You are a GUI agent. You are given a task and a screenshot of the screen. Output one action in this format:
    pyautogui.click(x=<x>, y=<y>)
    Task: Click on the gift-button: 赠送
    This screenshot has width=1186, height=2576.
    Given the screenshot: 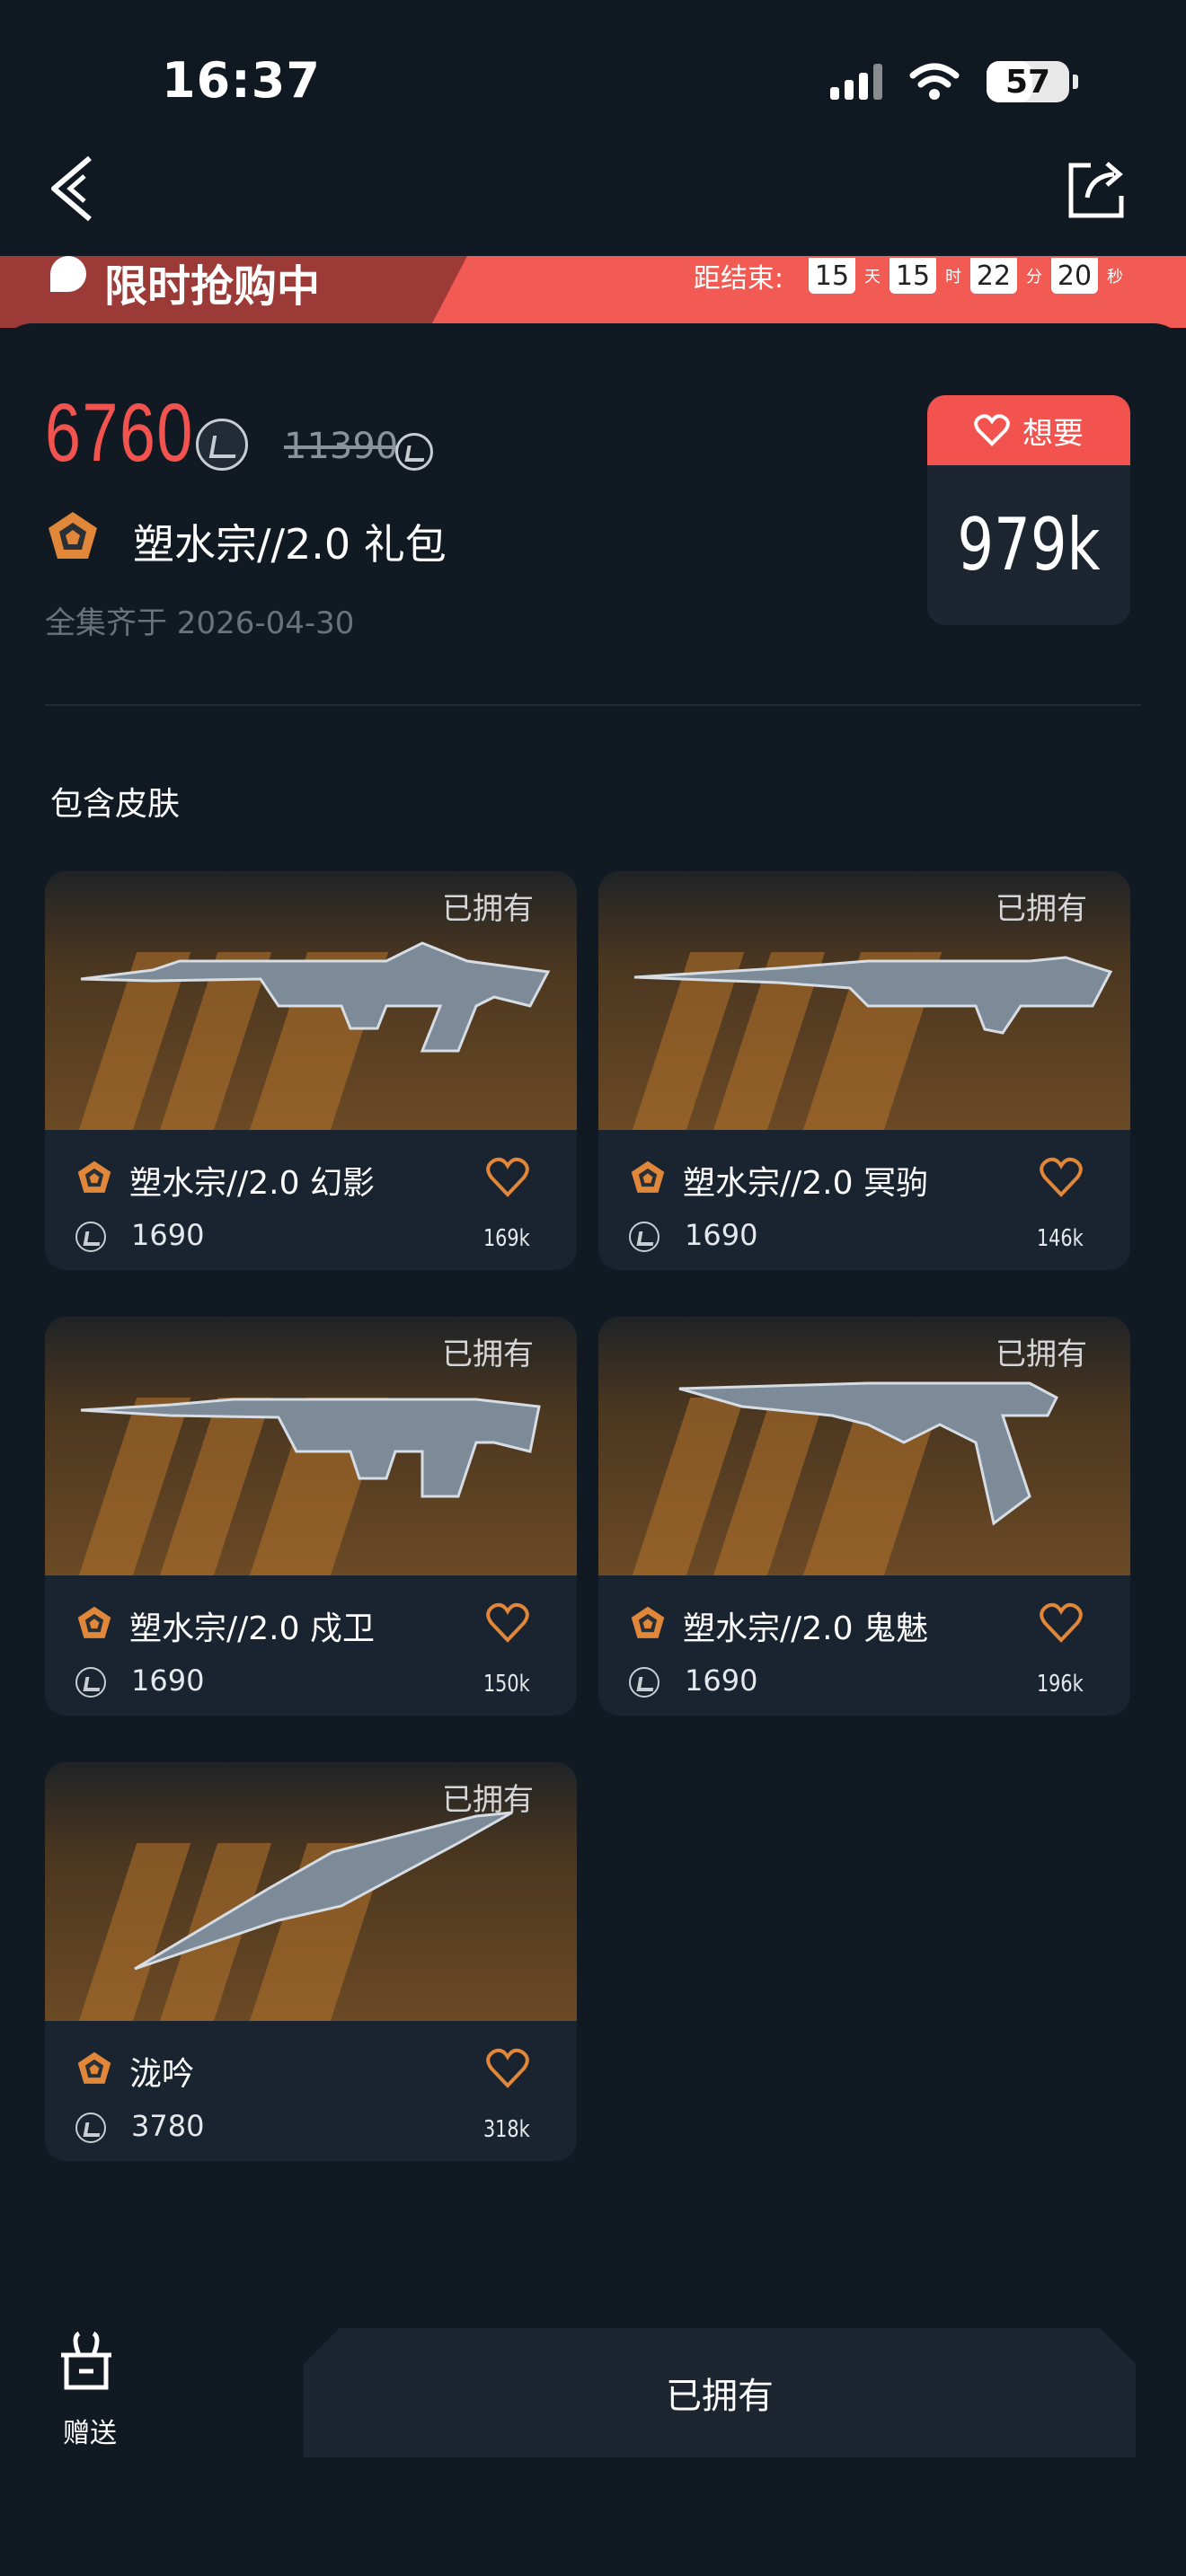 What is the action you would take?
    pyautogui.click(x=90, y=2391)
    